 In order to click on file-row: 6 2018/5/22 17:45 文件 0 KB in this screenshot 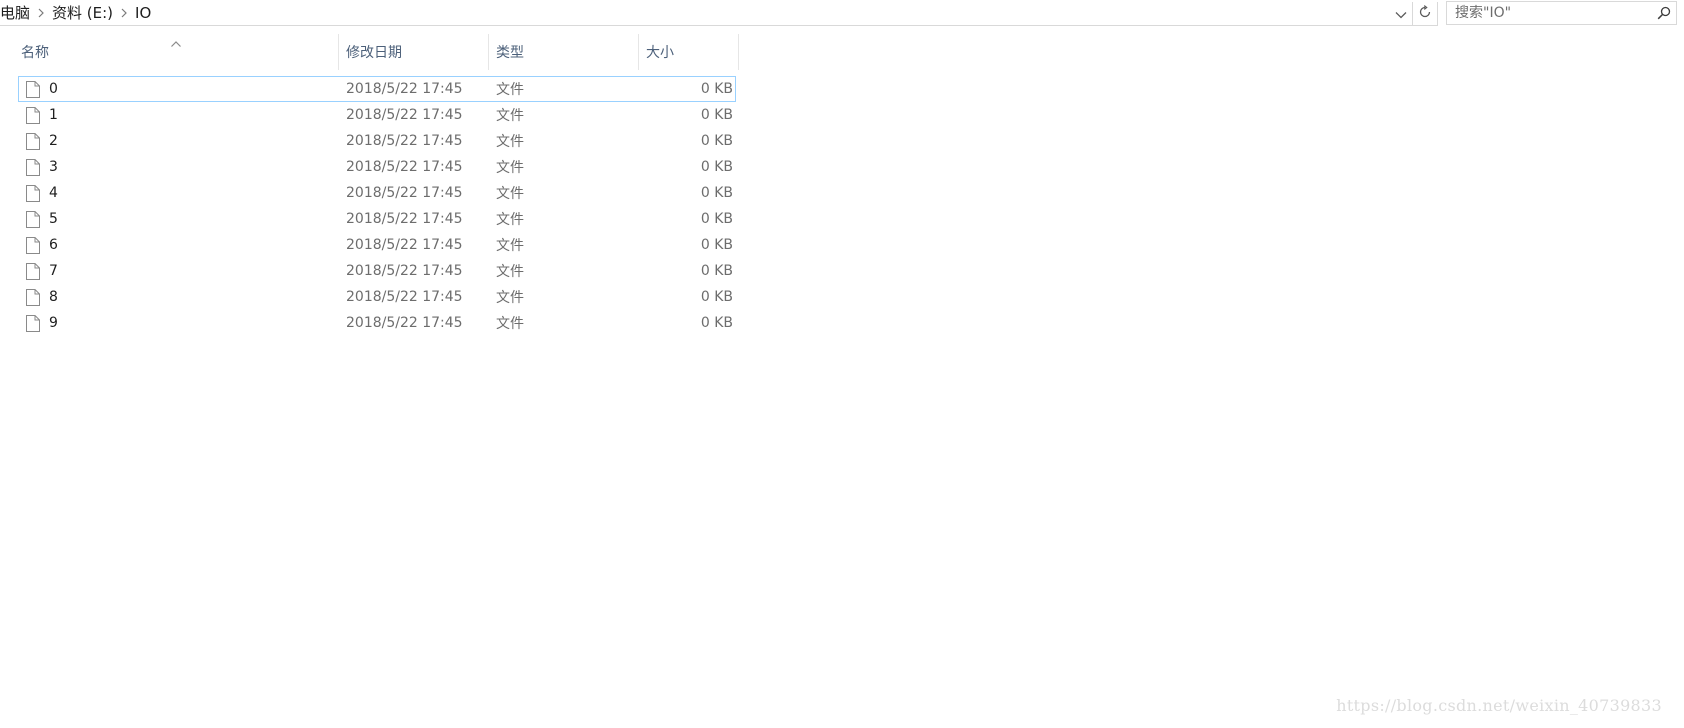, I will do `click(377, 245)`.